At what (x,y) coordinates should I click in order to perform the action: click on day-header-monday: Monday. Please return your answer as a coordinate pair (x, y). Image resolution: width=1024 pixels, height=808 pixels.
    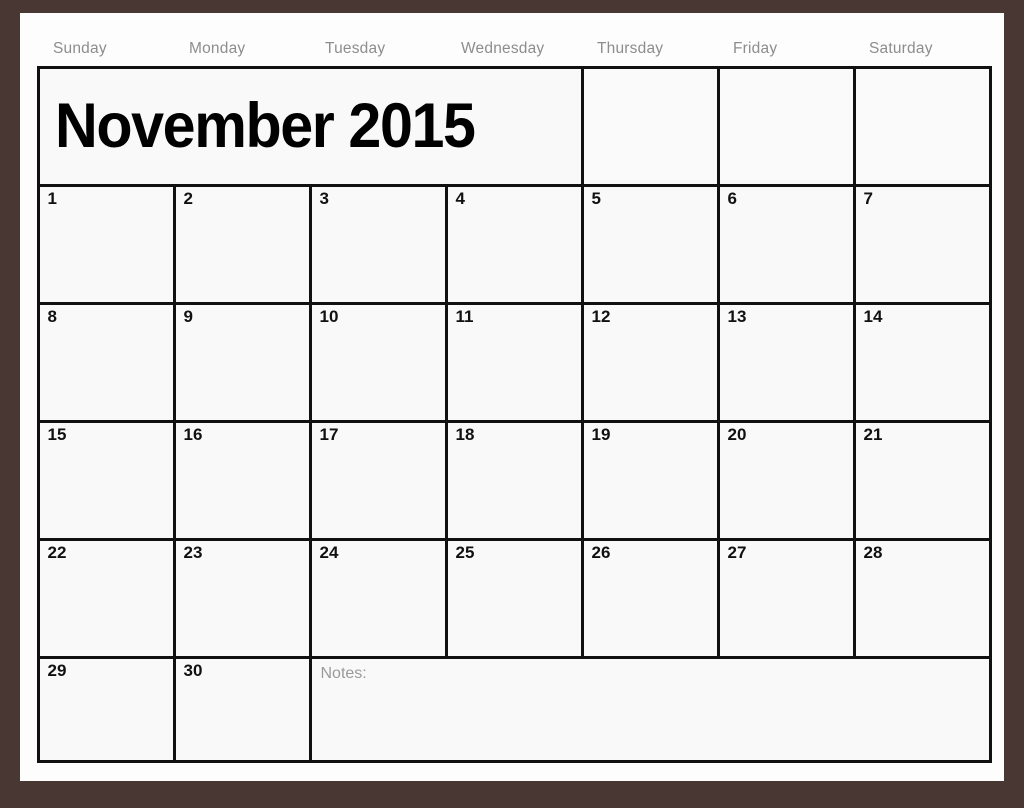
    Looking at the image, I should click on (217, 48).